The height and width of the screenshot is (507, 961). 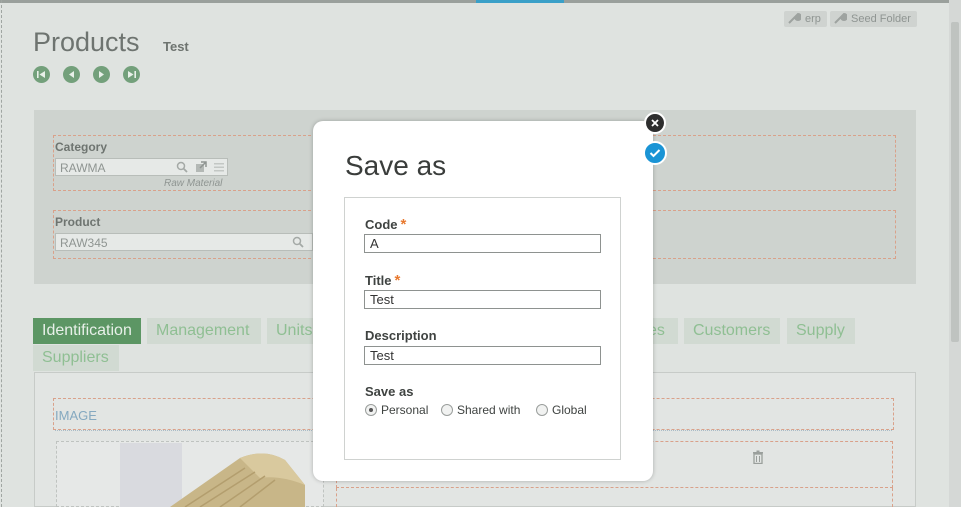 What do you see at coordinates (955, 182) in the screenshot?
I see `scrollbar-thumb` at bounding box center [955, 182].